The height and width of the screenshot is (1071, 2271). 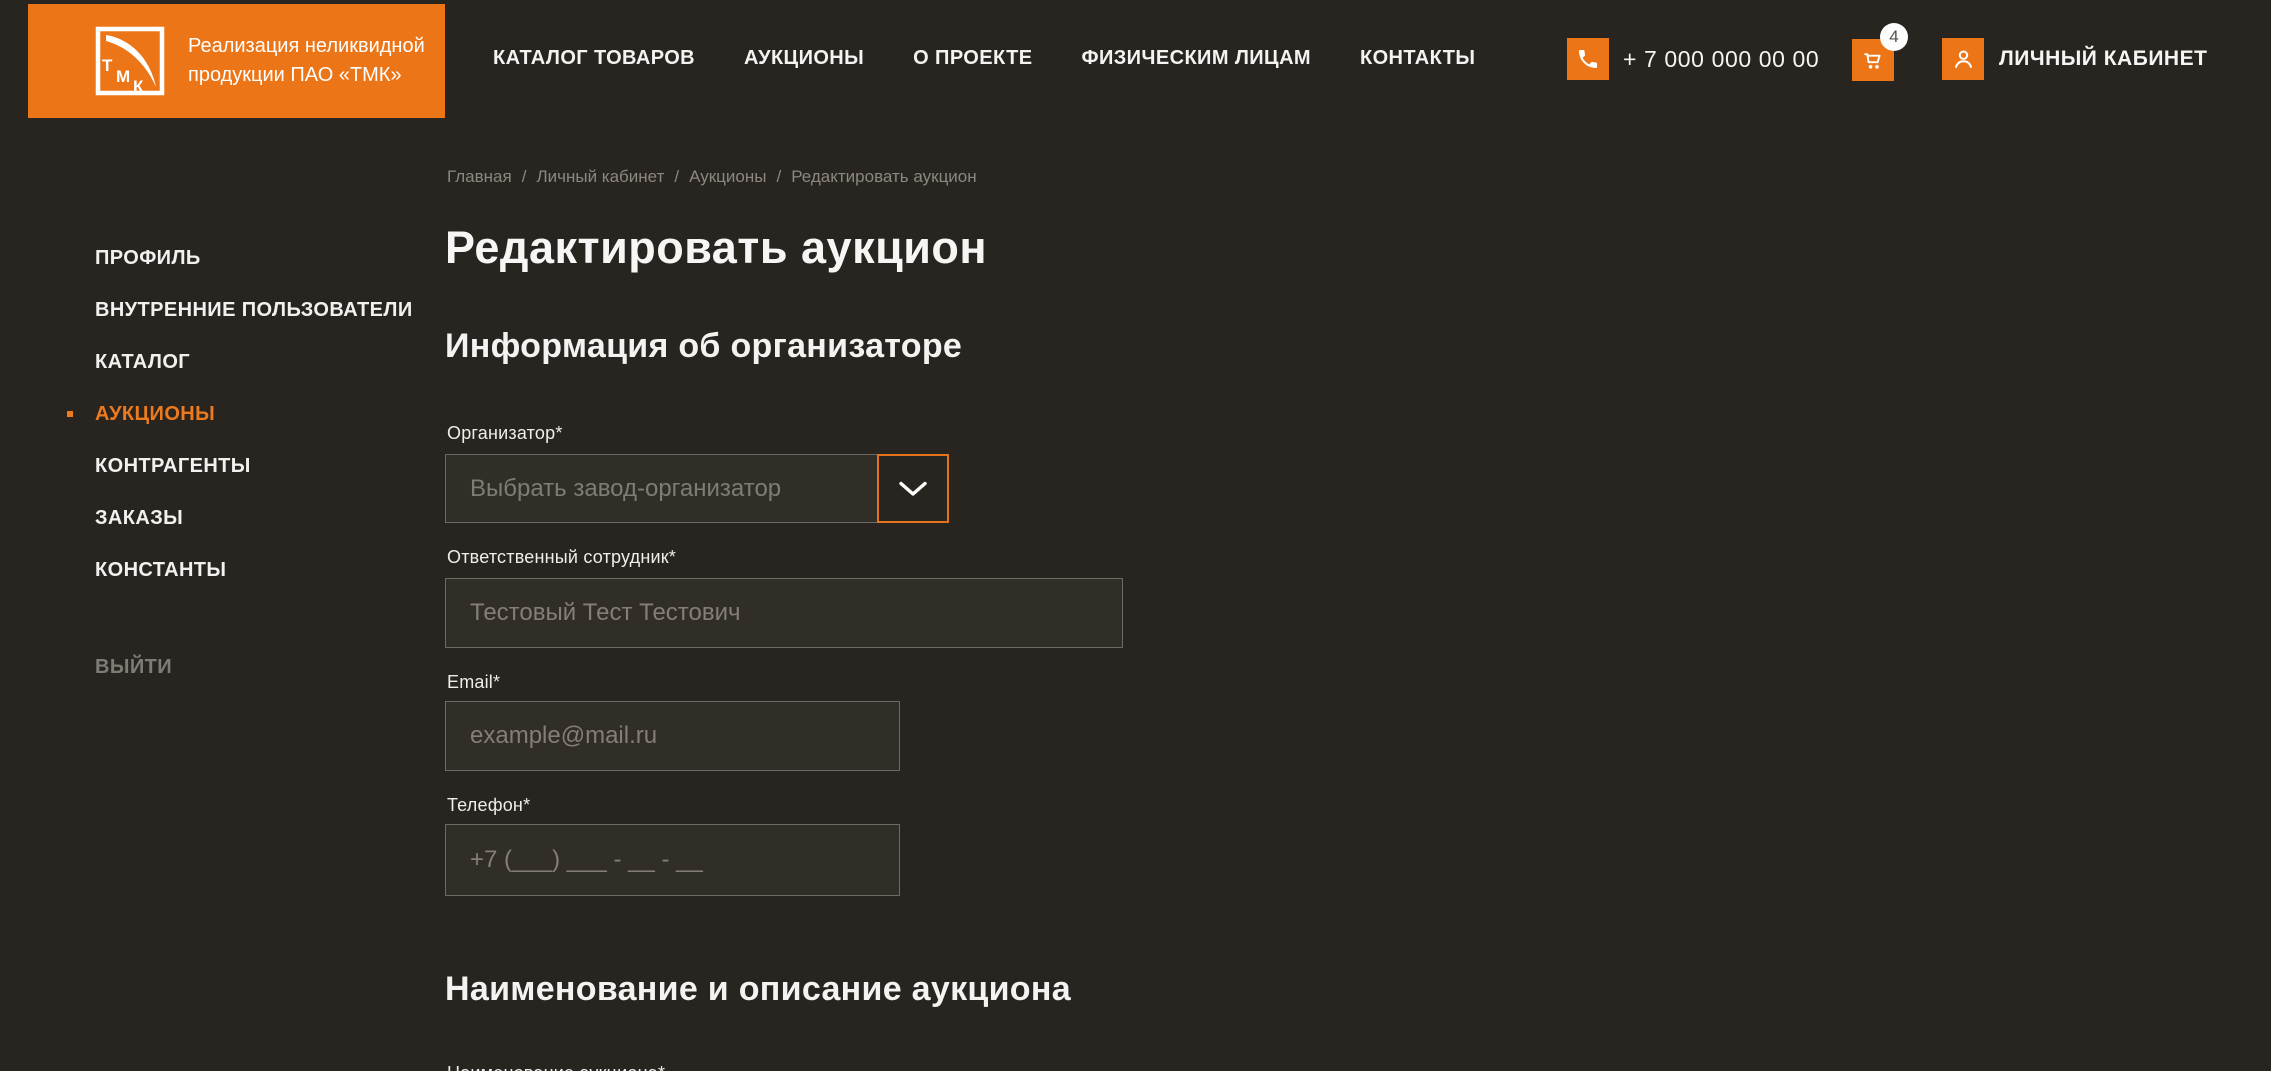 What do you see at coordinates (254, 518) in the screenshot?
I see `sidebar-item-orders: ЗАКАЗЫ` at bounding box center [254, 518].